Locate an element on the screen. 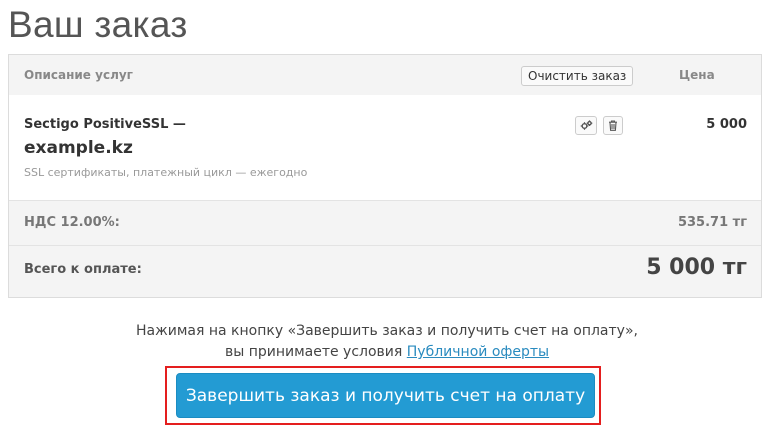 The image size is (774, 448). public-offer-link: Публичной оферты is located at coordinates (478, 352).